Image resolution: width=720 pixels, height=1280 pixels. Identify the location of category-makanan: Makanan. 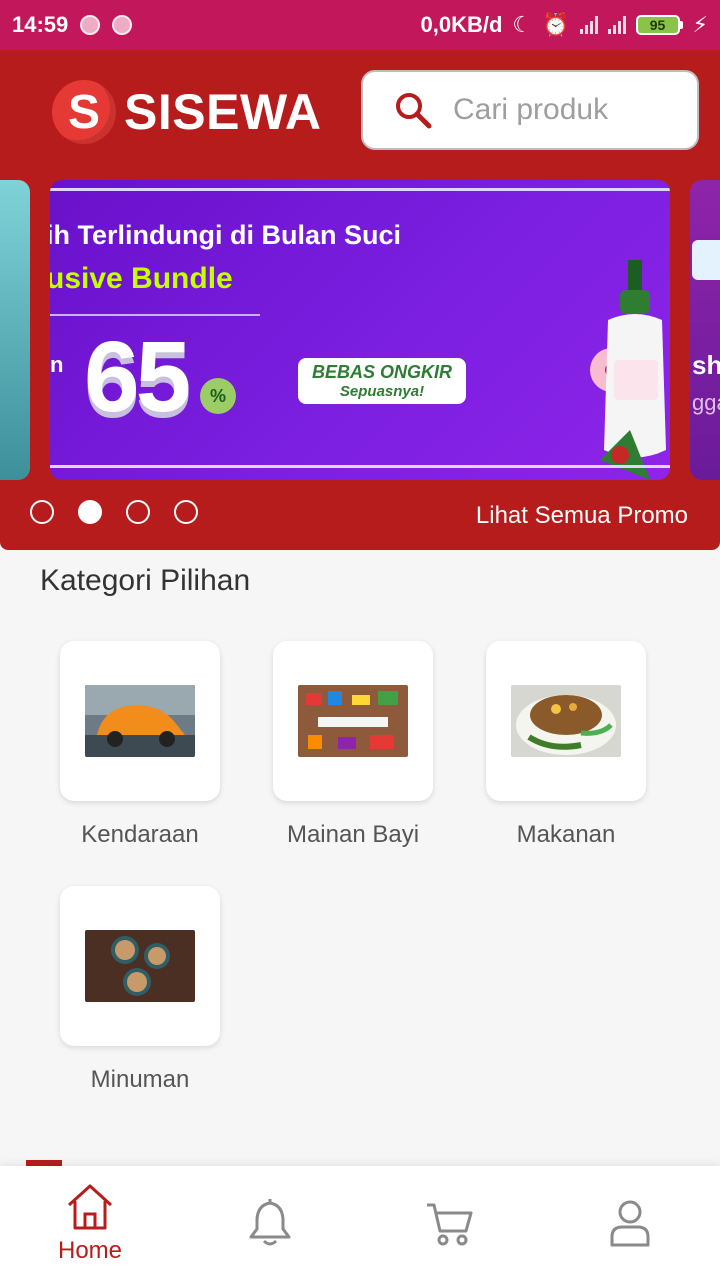
(566, 745).